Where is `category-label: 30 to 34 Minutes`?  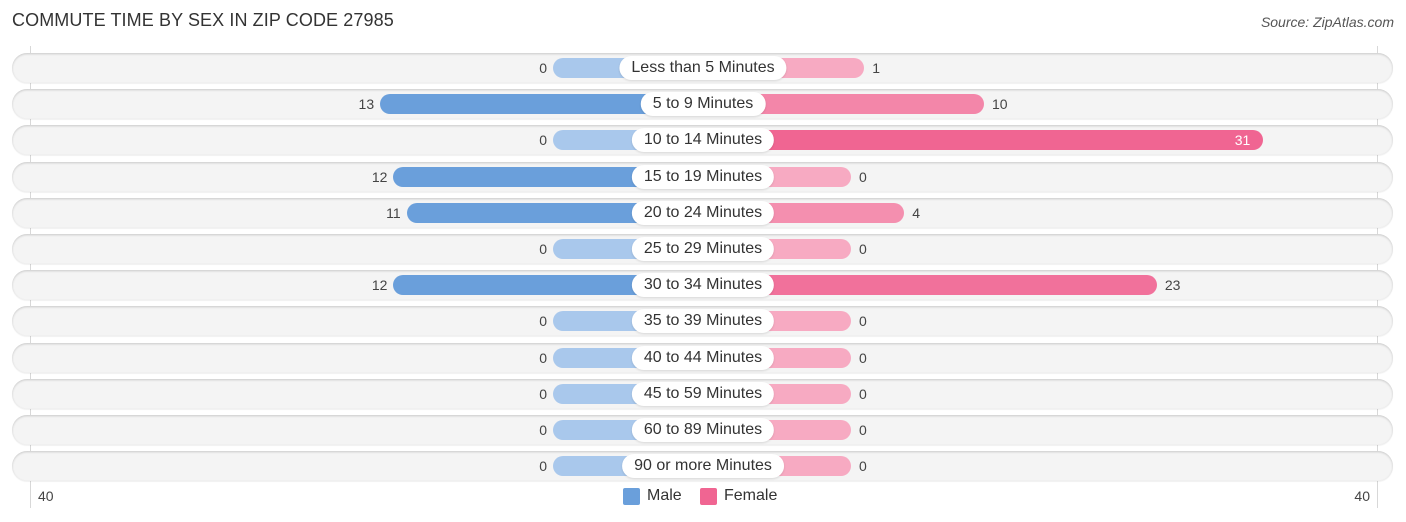 category-label: 30 to 34 Minutes is located at coordinates (703, 285).